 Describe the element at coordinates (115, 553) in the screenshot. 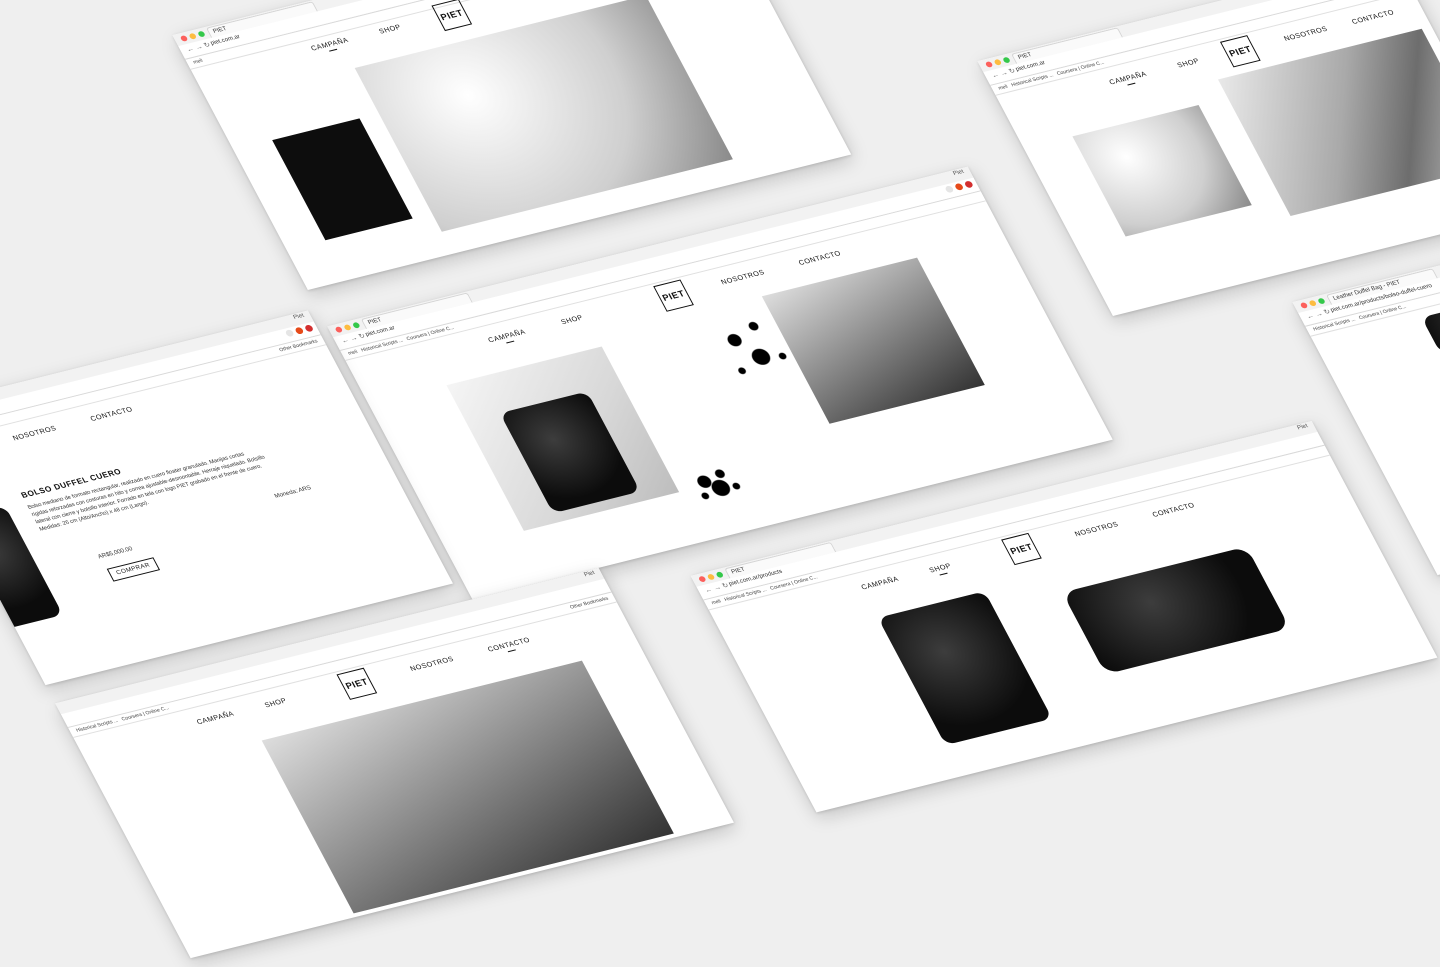

I see `product-price: AR$5,000.00` at that location.